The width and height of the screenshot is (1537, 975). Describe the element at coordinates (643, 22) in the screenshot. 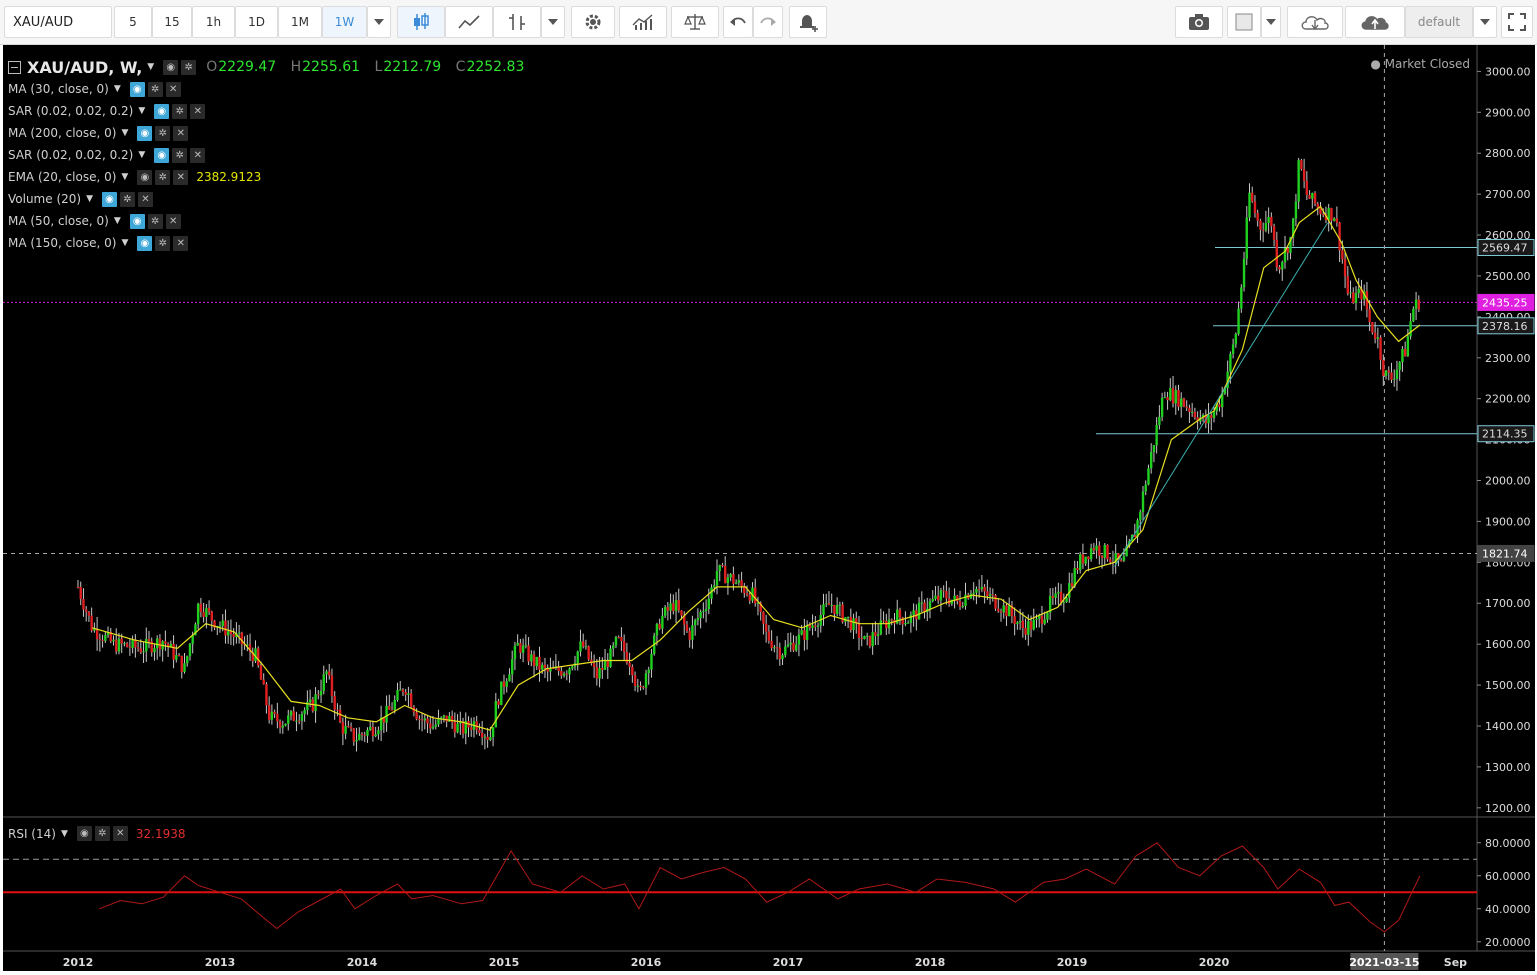

I see `indicators-button` at that location.